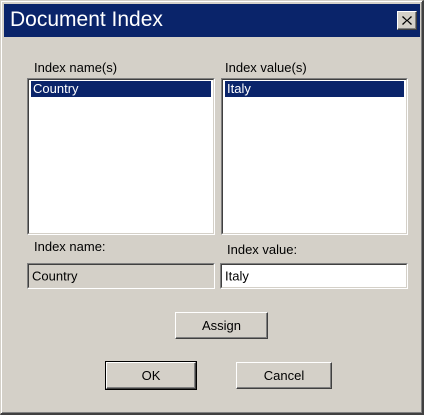 The height and width of the screenshot is (415, 425). What do you see at coordinates (121, 89) in the screenshot?
I see `list-item: Country` at bounding box center [121, 89].